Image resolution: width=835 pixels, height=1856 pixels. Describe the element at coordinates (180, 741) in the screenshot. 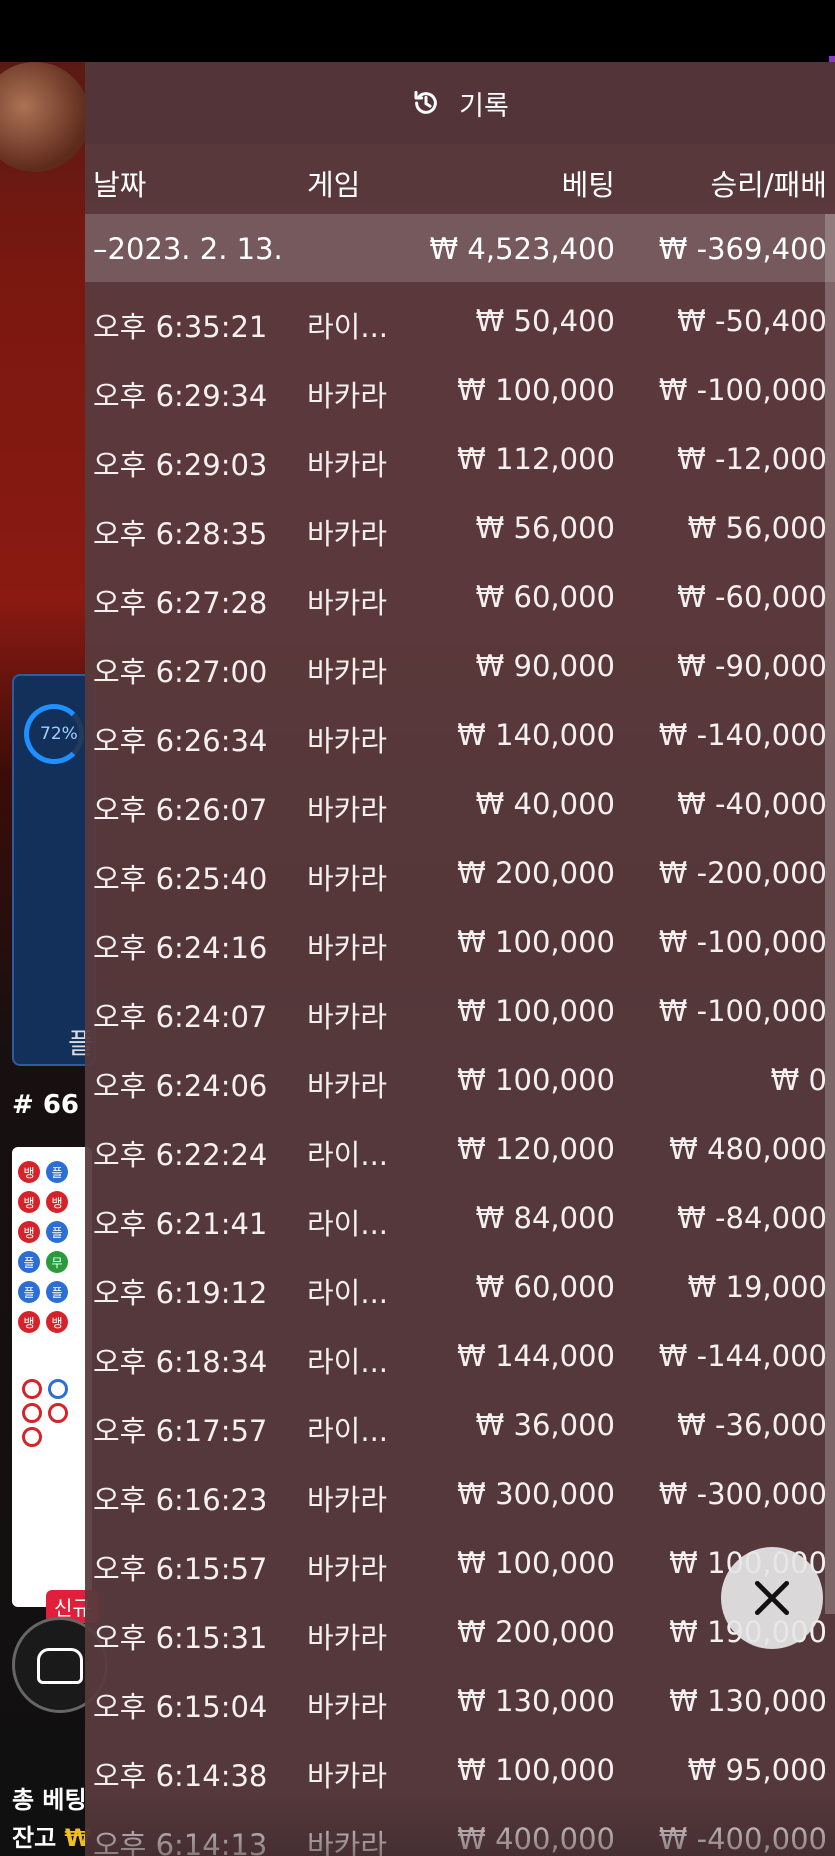

I see `row-time: 오후 6:26:34` at that location.